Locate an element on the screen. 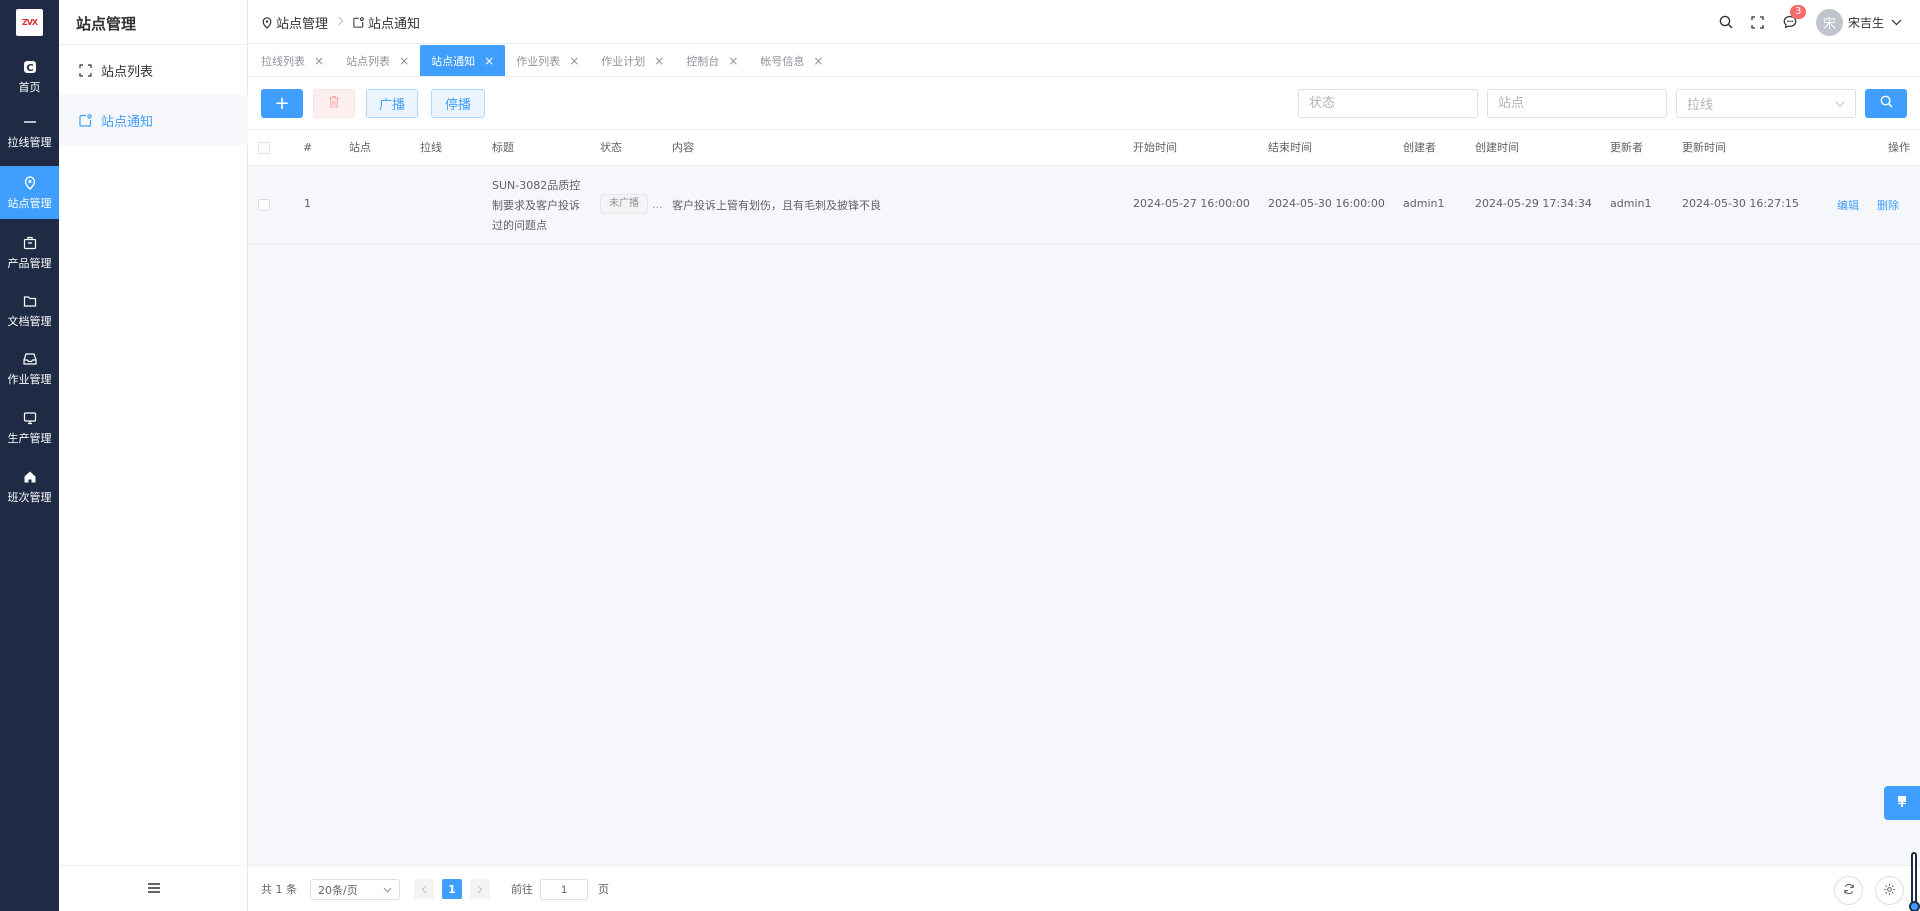 The image size is (1920, 911). rail-item-station: 站点管理 is located at coordinates (29, 192).